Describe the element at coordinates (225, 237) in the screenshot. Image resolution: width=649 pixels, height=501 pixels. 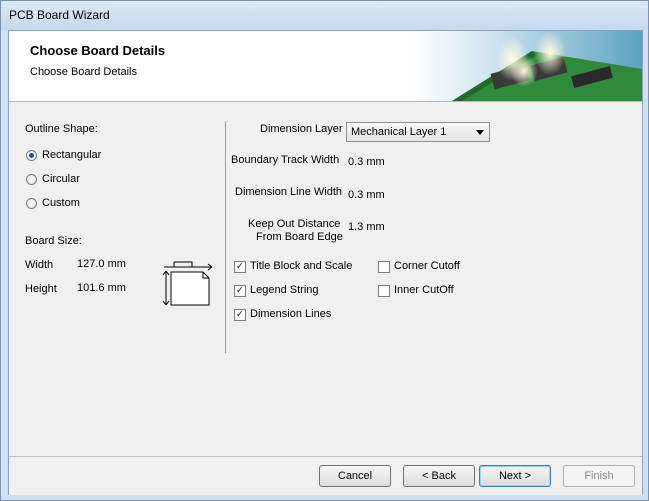
I see `vertical-divider` at that location.